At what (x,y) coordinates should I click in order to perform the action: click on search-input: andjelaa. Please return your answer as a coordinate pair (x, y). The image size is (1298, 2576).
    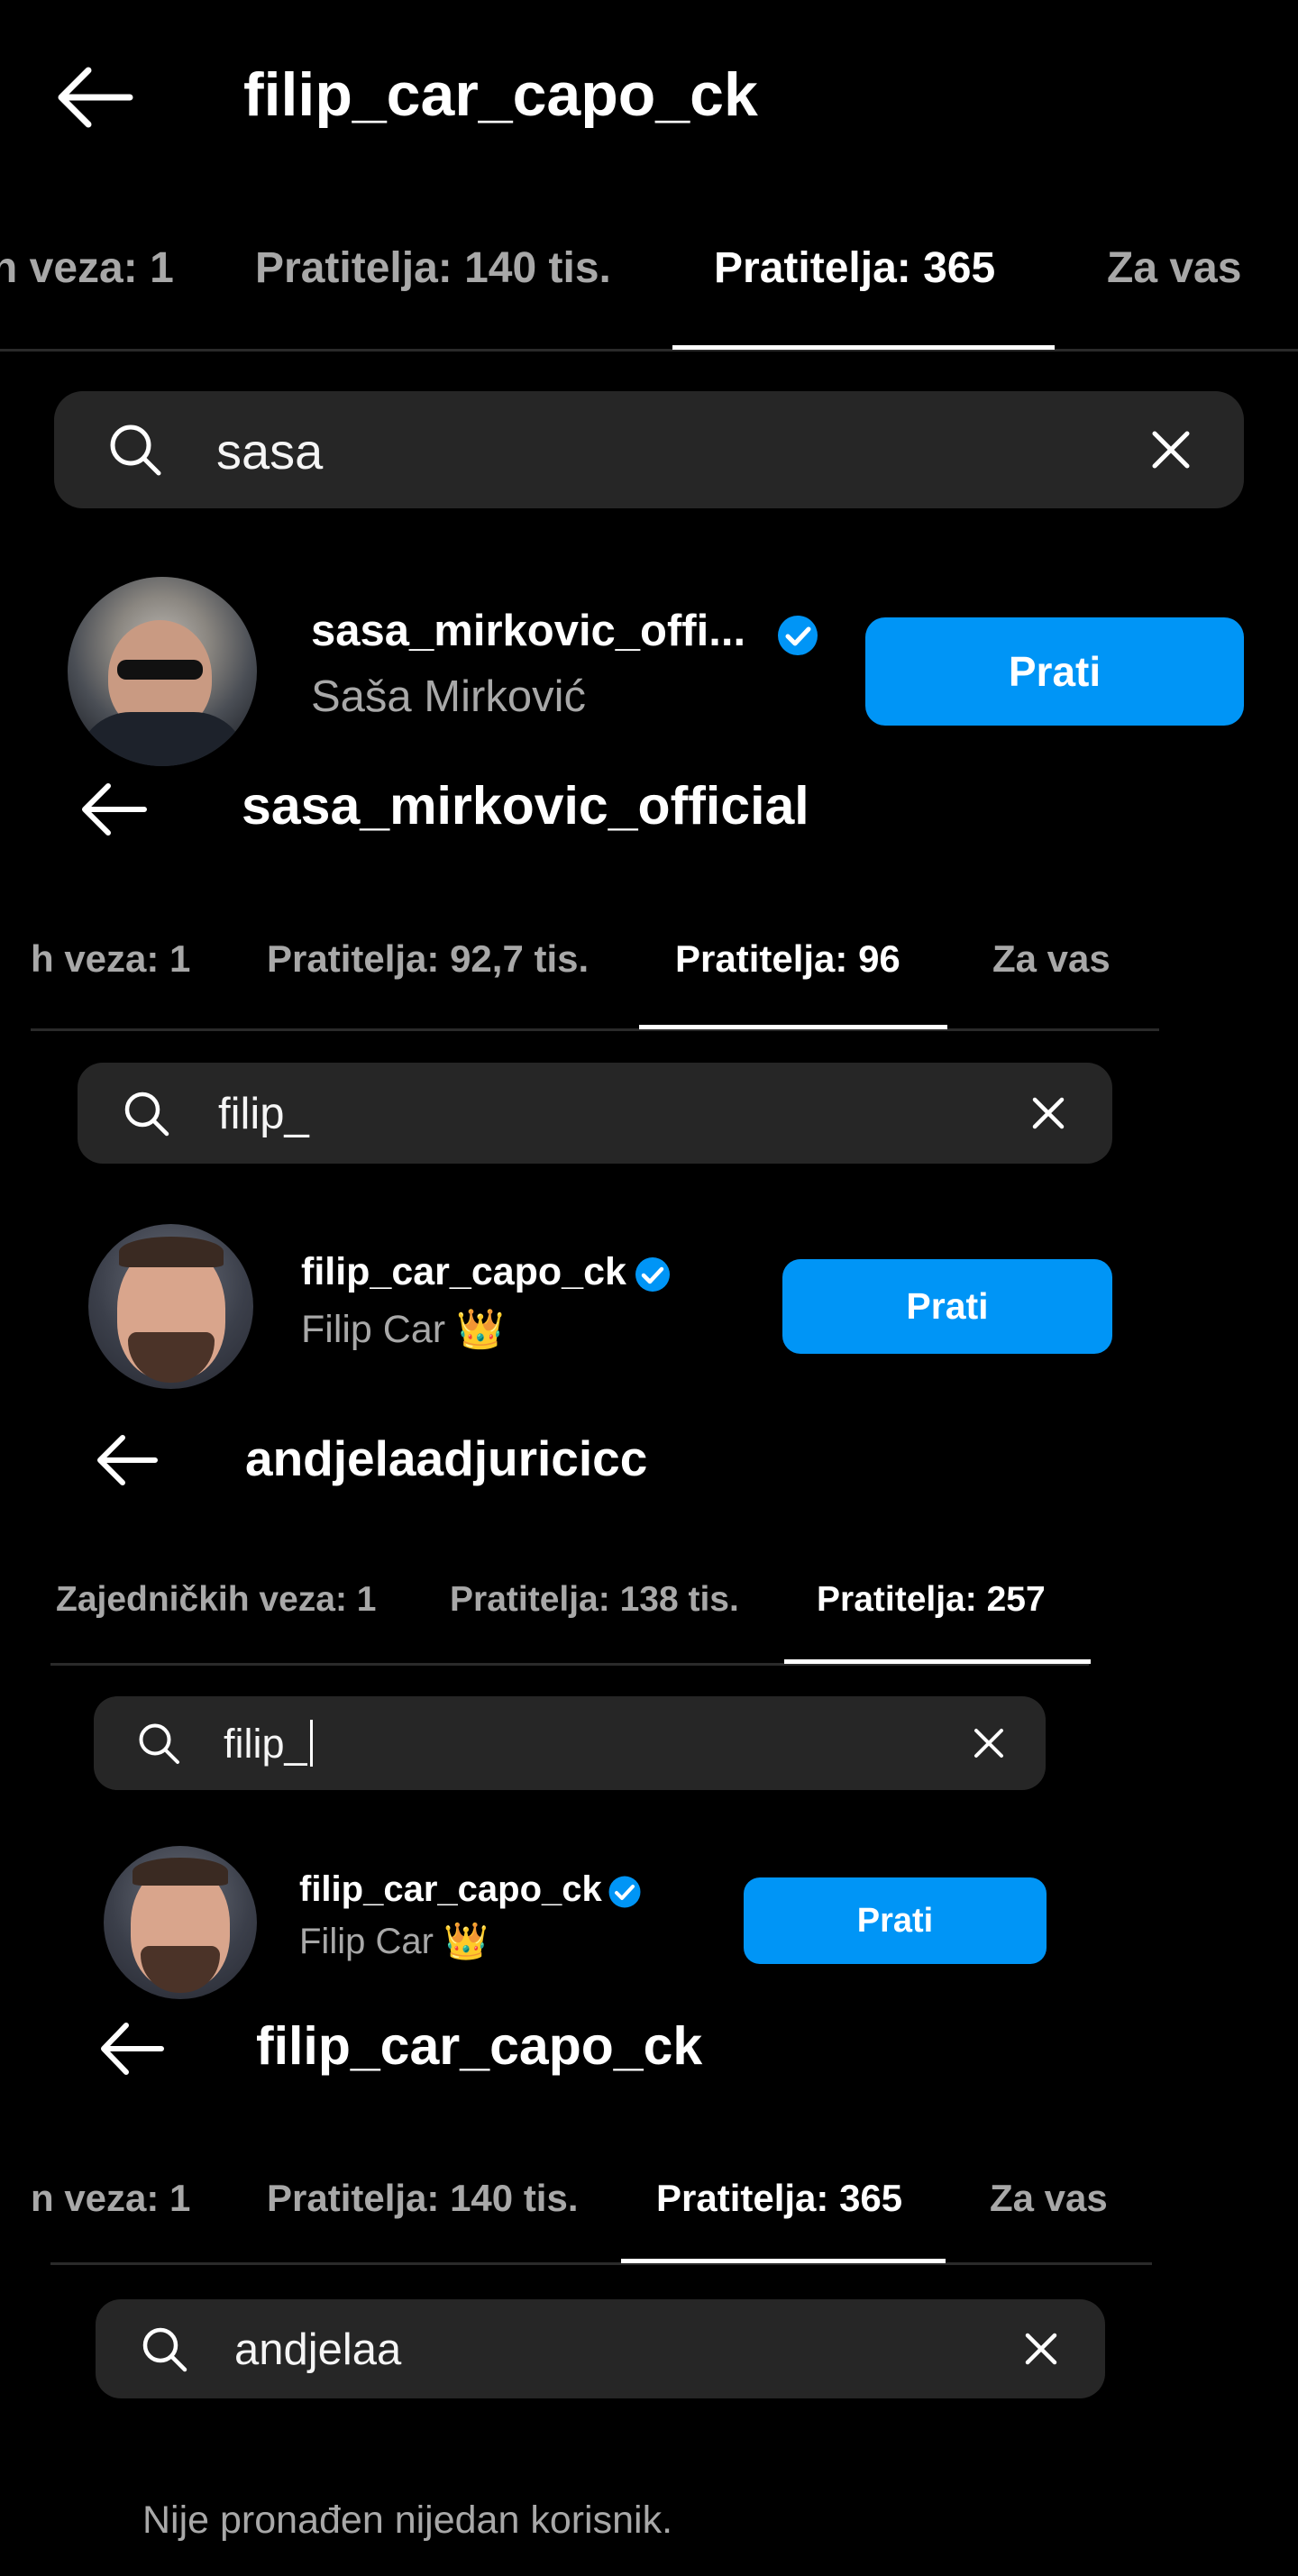
    Looking at the image, I should click on (317, 2350).